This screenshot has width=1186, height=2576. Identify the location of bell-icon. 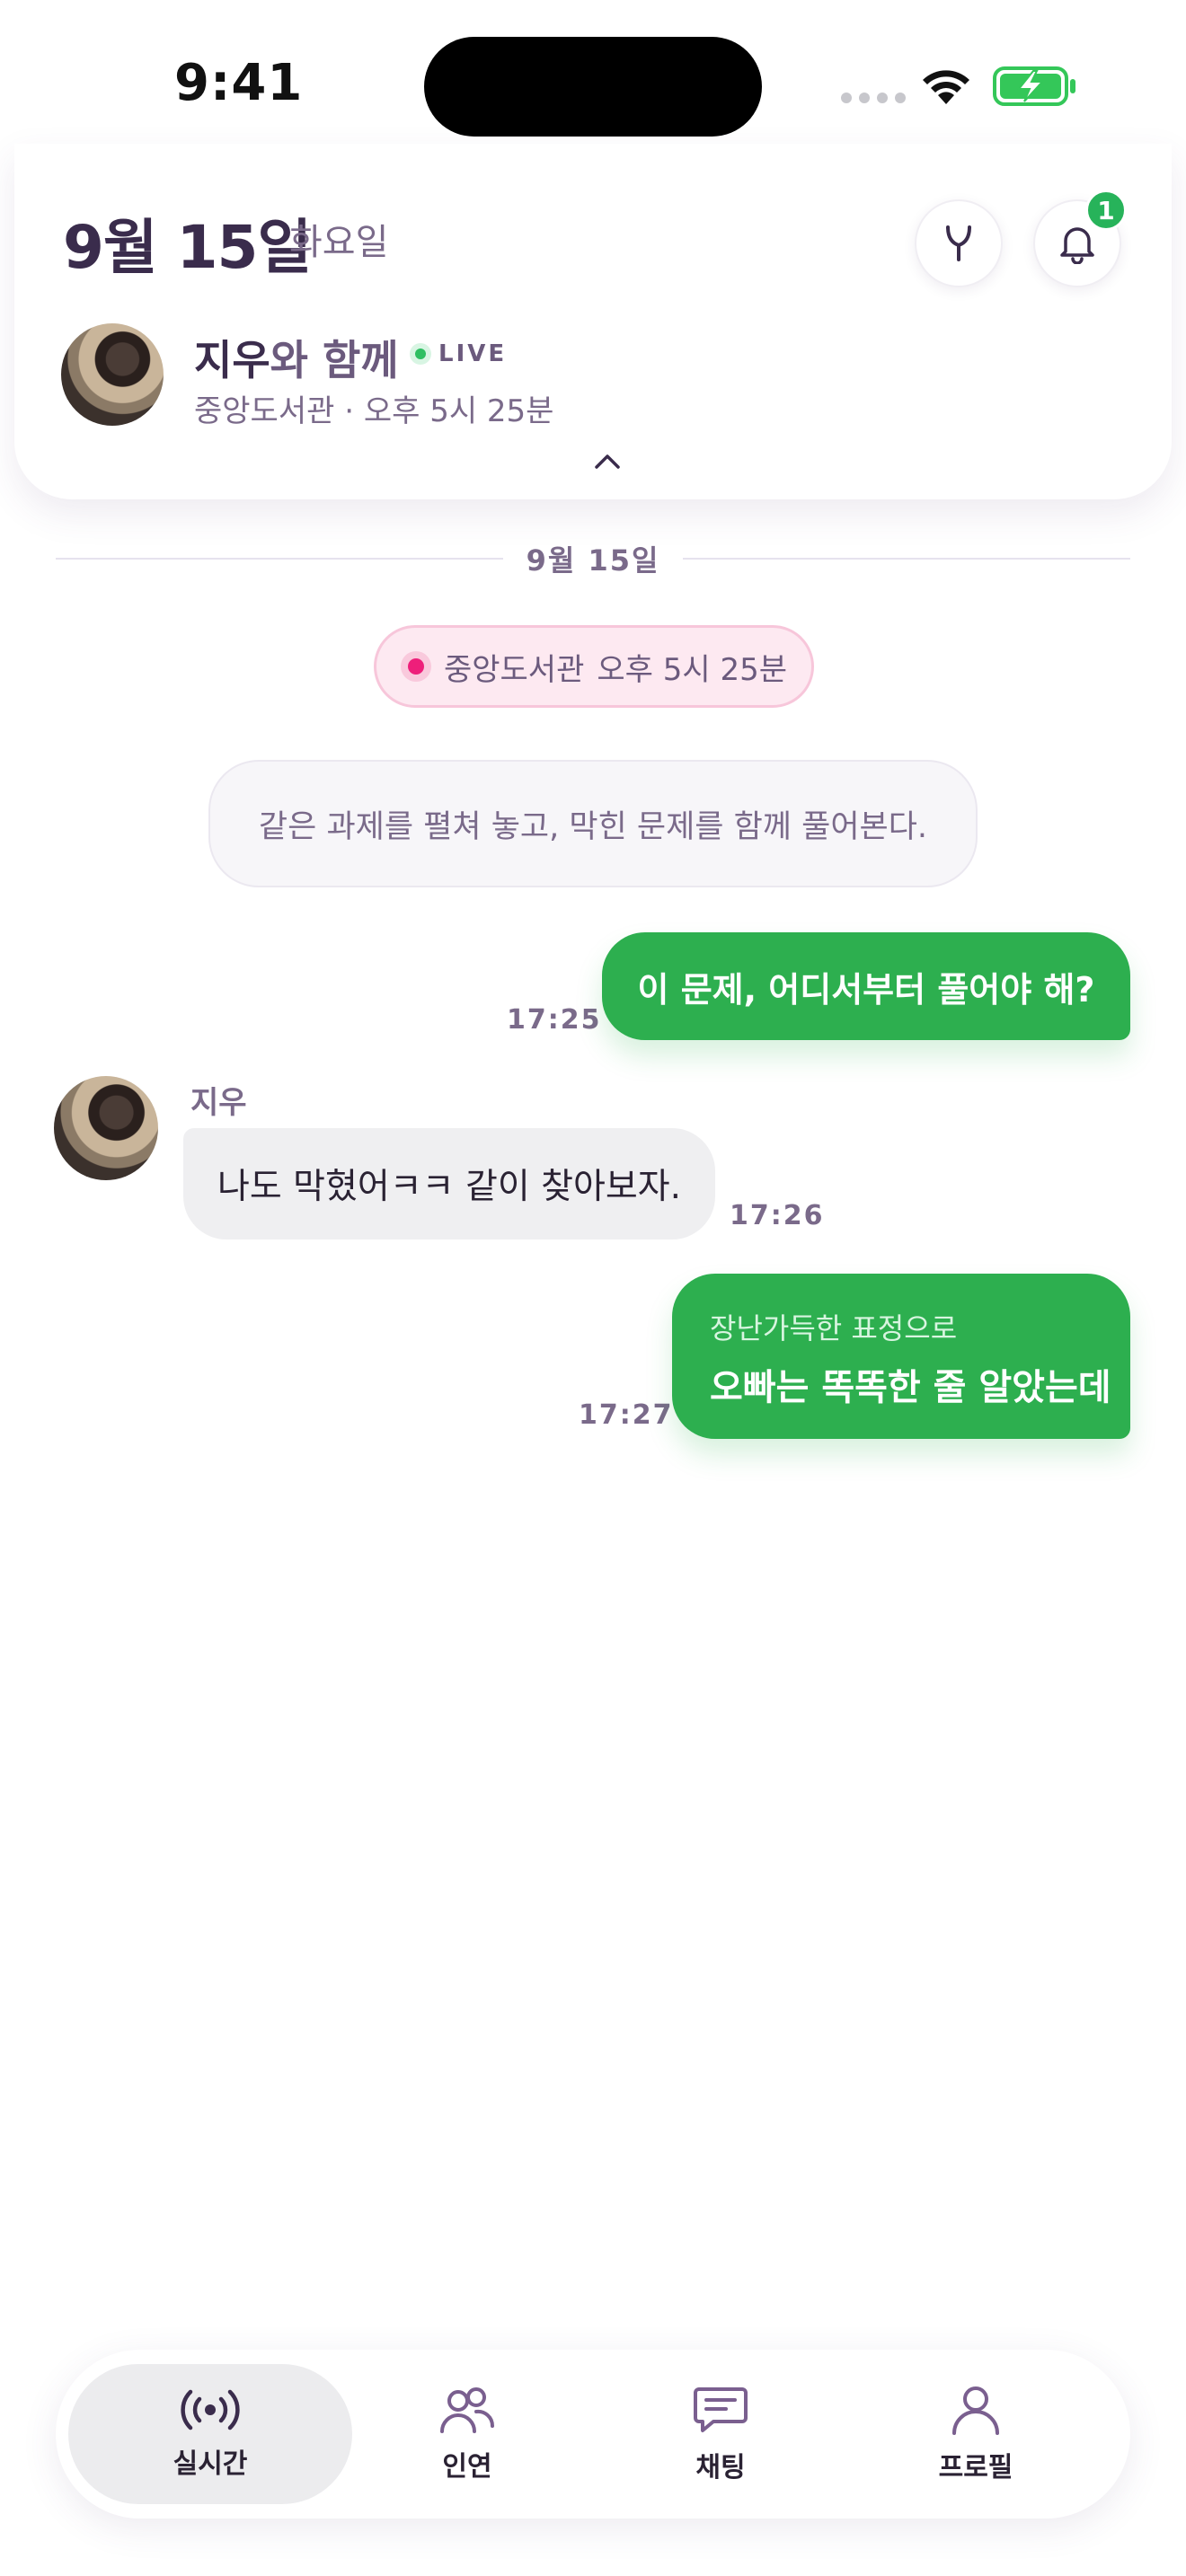
(1077, 245).